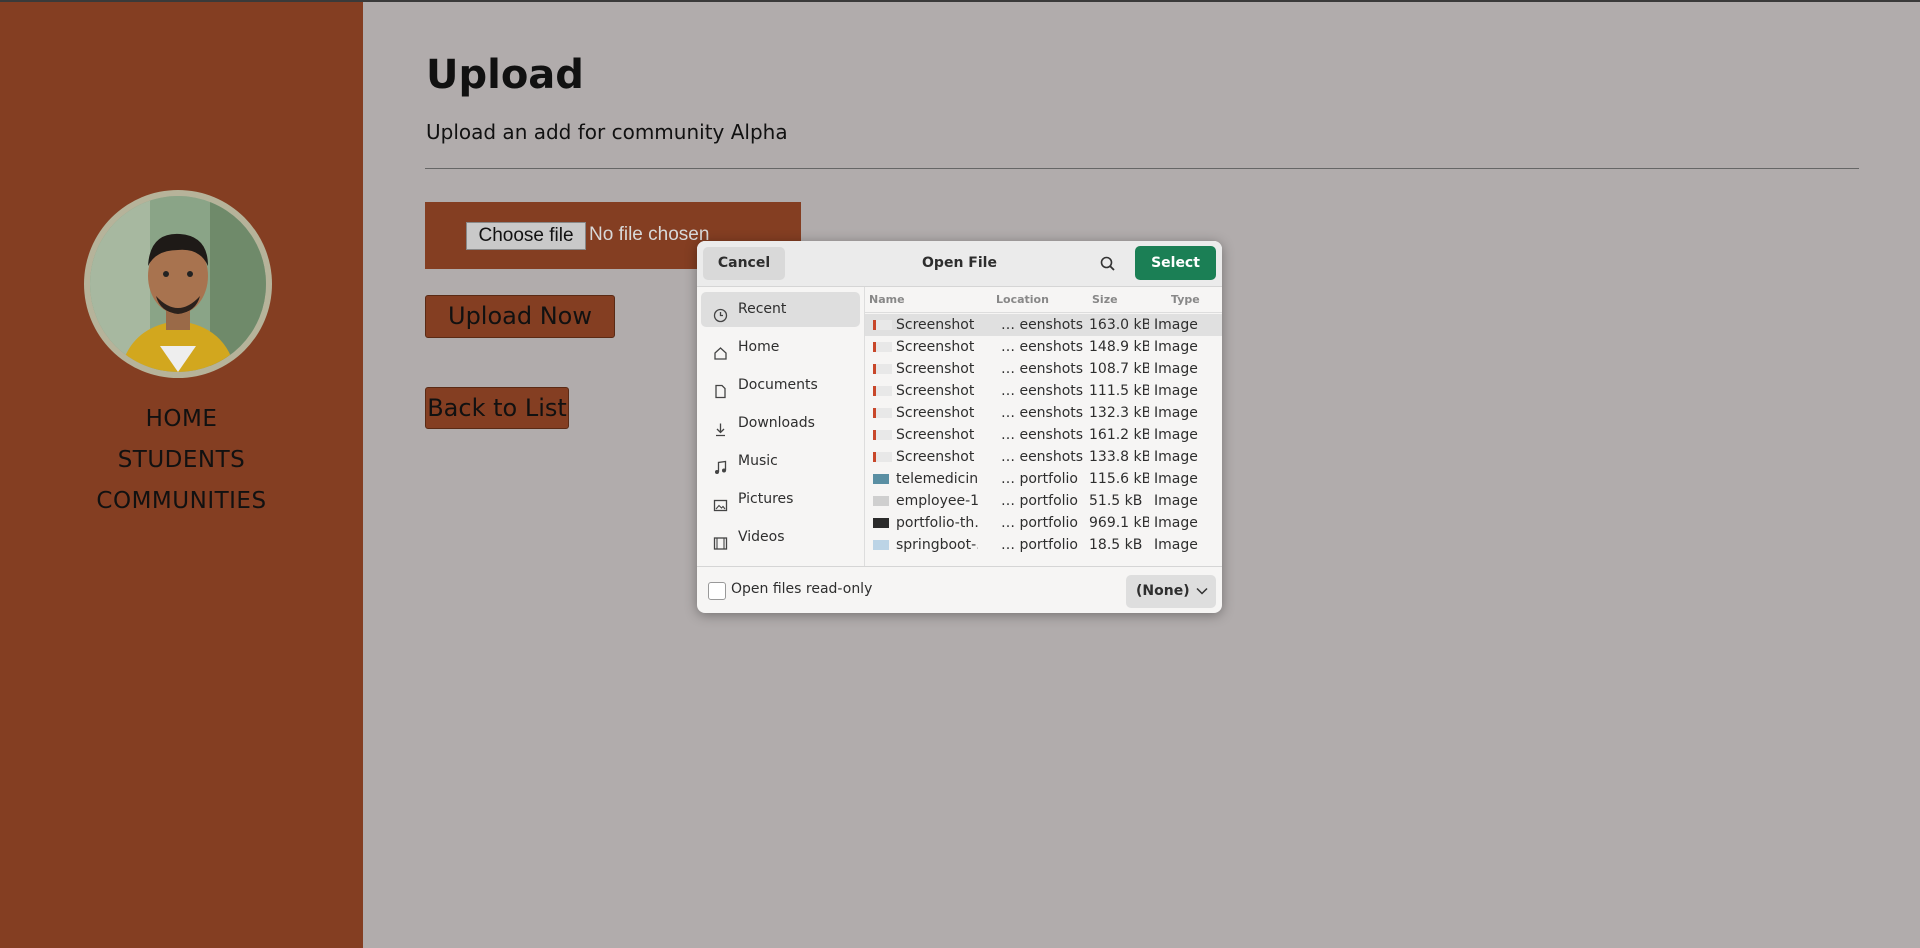  I want to click on place-home: Home, so click(780, 347).